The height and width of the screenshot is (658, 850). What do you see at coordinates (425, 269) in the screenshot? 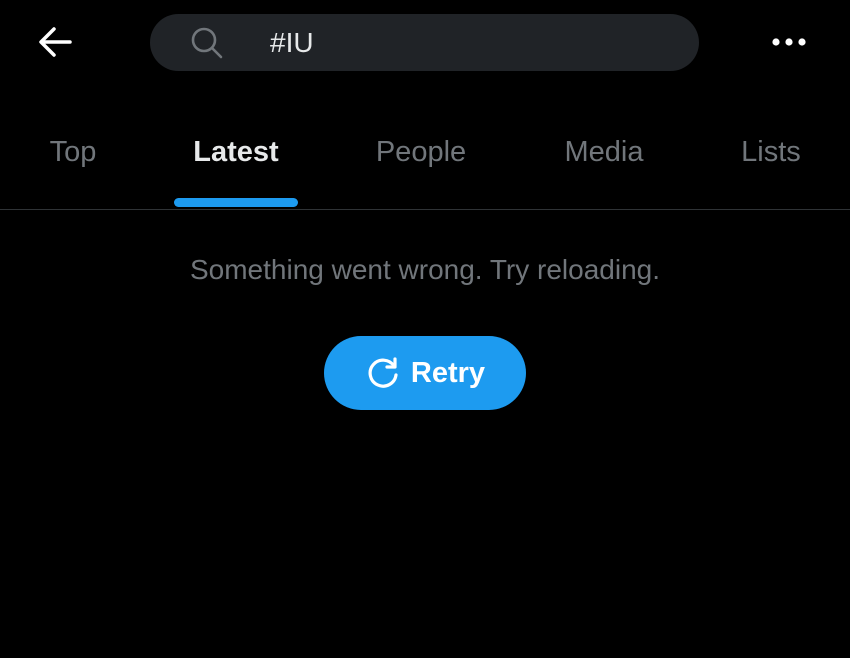
I see `error-message: Something went wrong. Try reloading.` at bounding box center [425, 269].